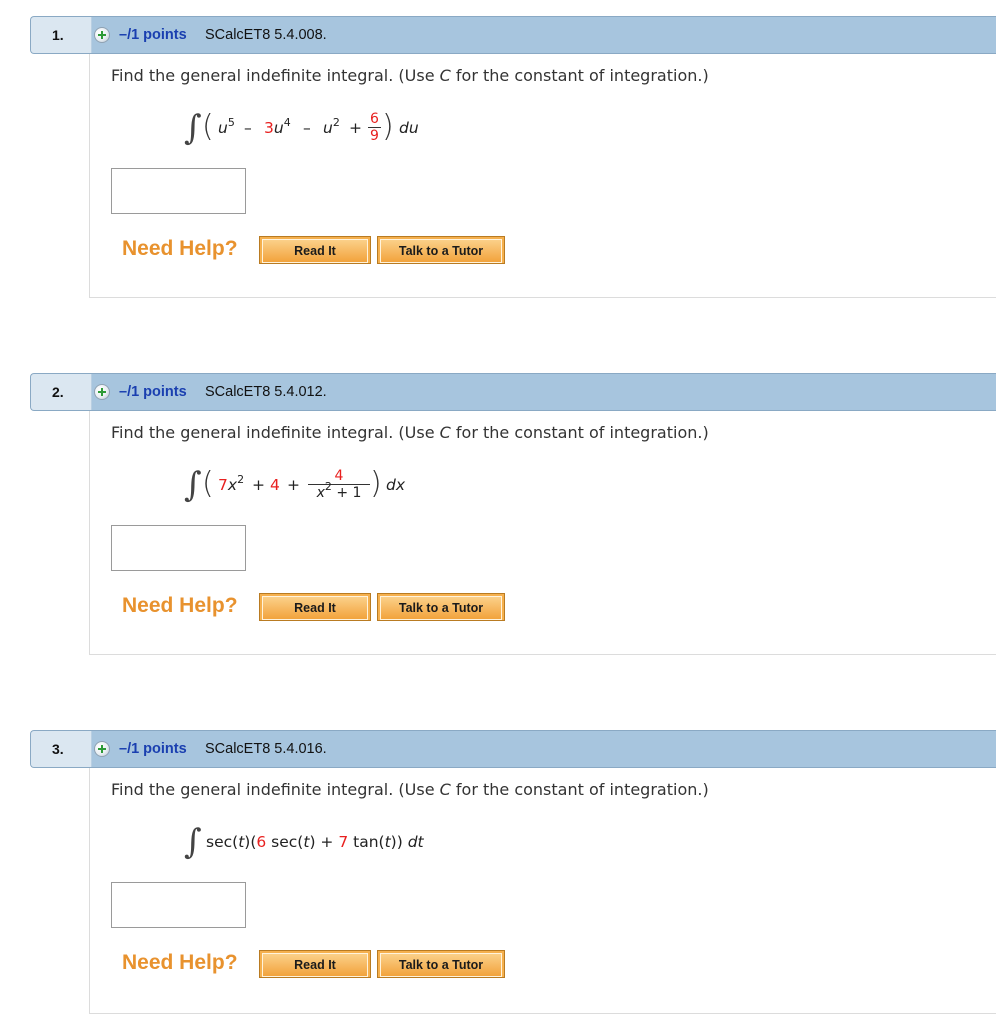 The image size is (996, 1024). Describe the element at coordinates (339, 484) in the screenshot. I see `fraction: 4 x2 + 1` at that location.